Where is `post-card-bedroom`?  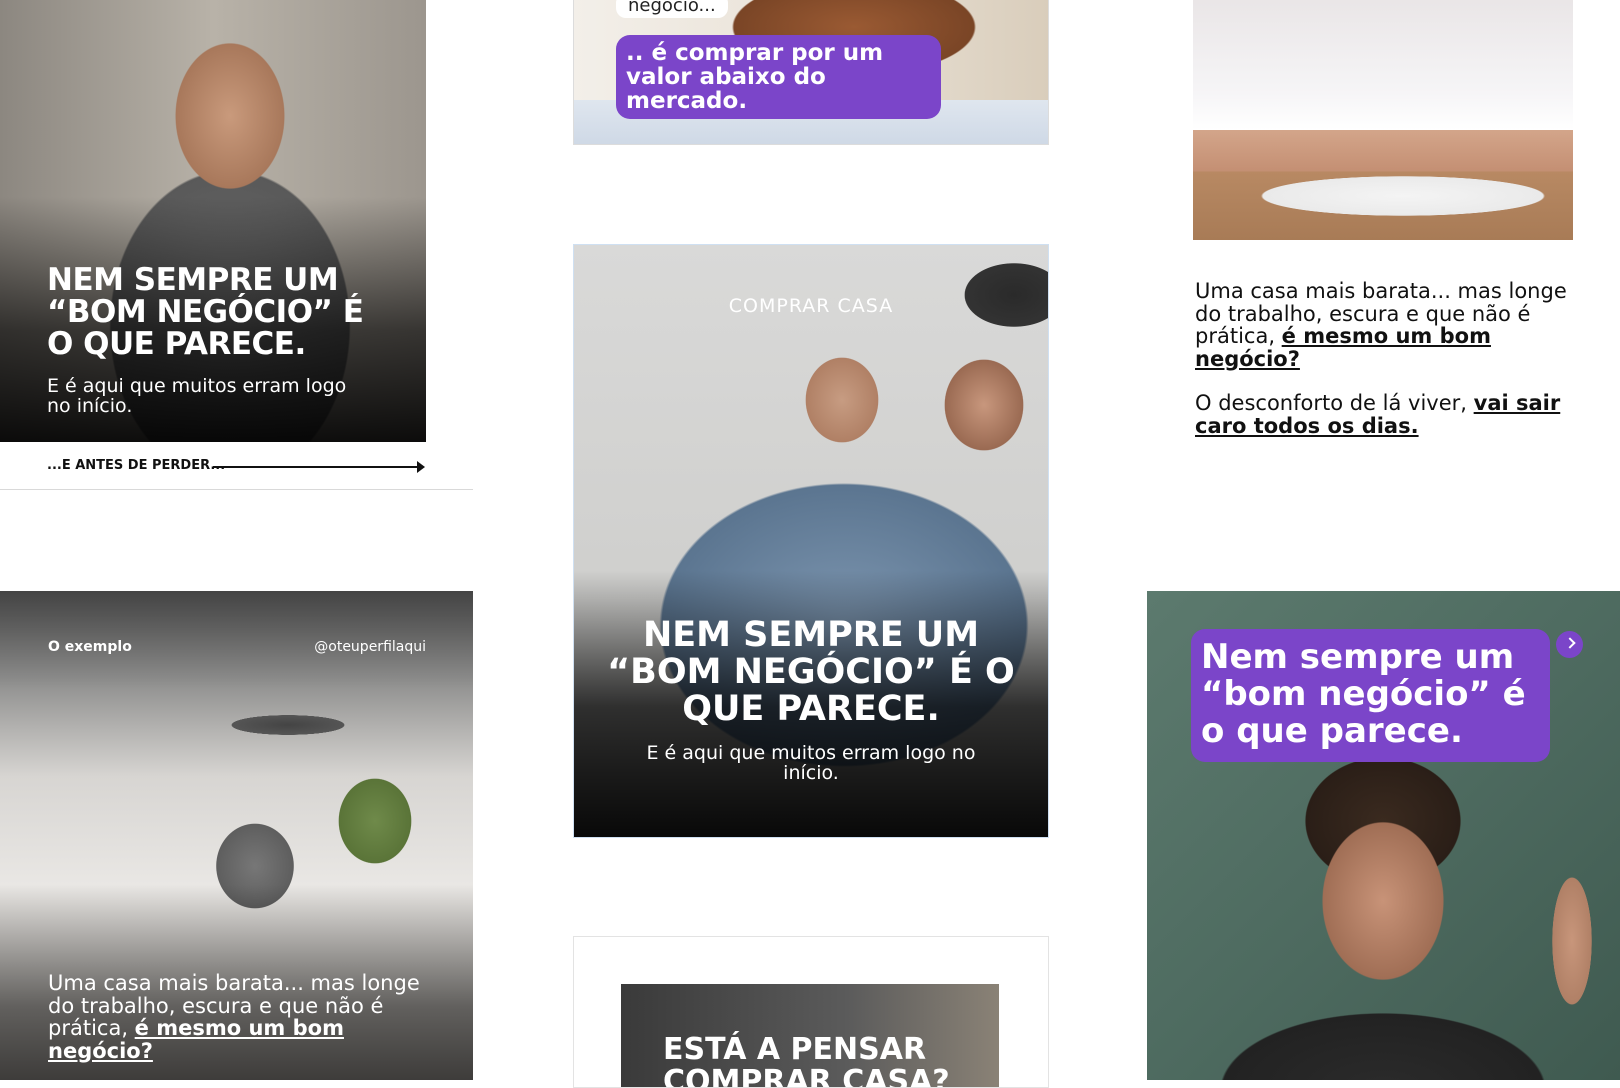
post-card-bedroom is located at coordinates (1383, 120).